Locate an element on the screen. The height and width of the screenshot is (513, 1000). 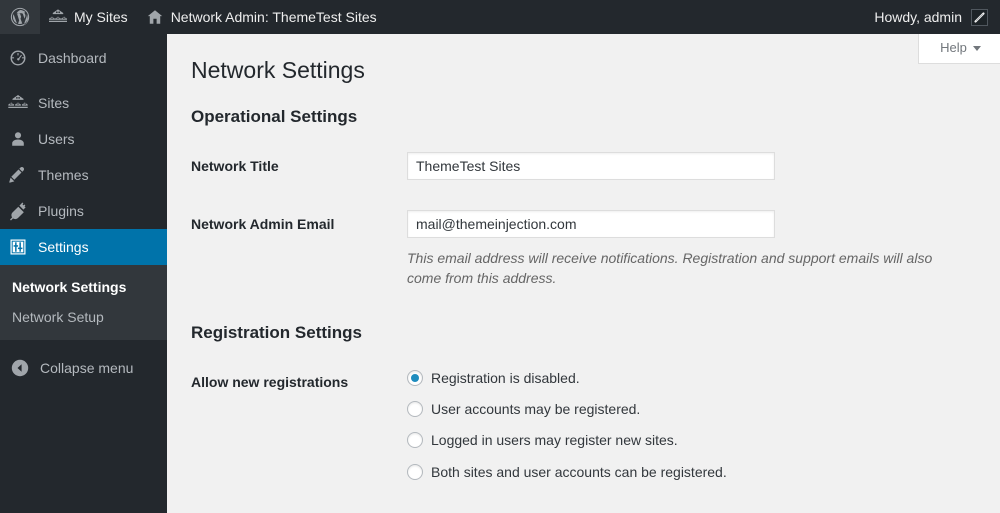
screen-meta-links: Help is located at coordinates (959, 49).